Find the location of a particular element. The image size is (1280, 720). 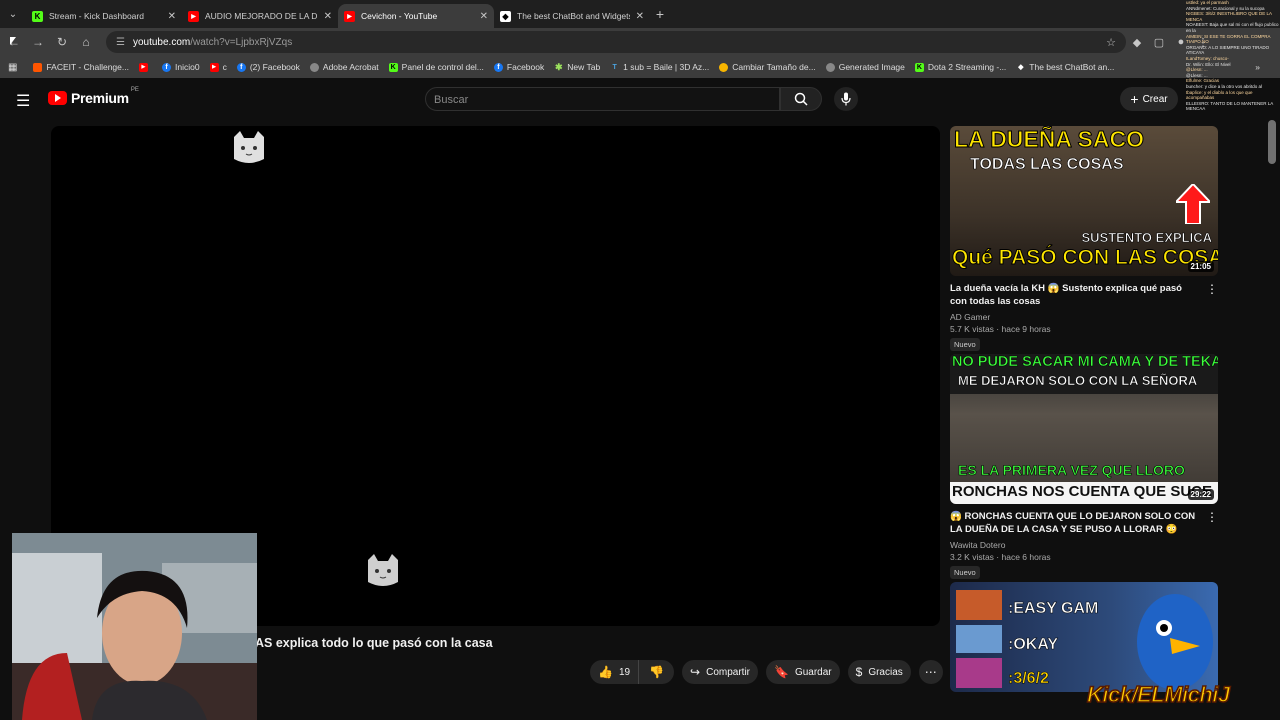

like-dislike-group: 👍 19 👎 is located at coordinates (632, 672).